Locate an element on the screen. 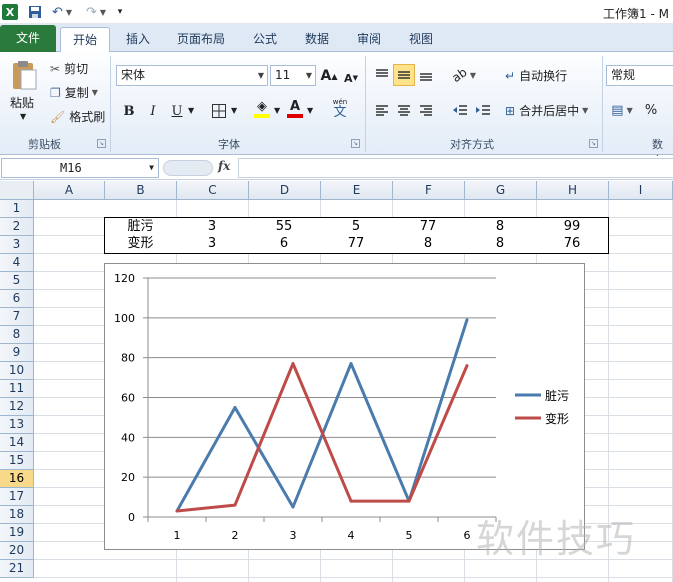  font-color-button: A is located at coordinates (295, 109).